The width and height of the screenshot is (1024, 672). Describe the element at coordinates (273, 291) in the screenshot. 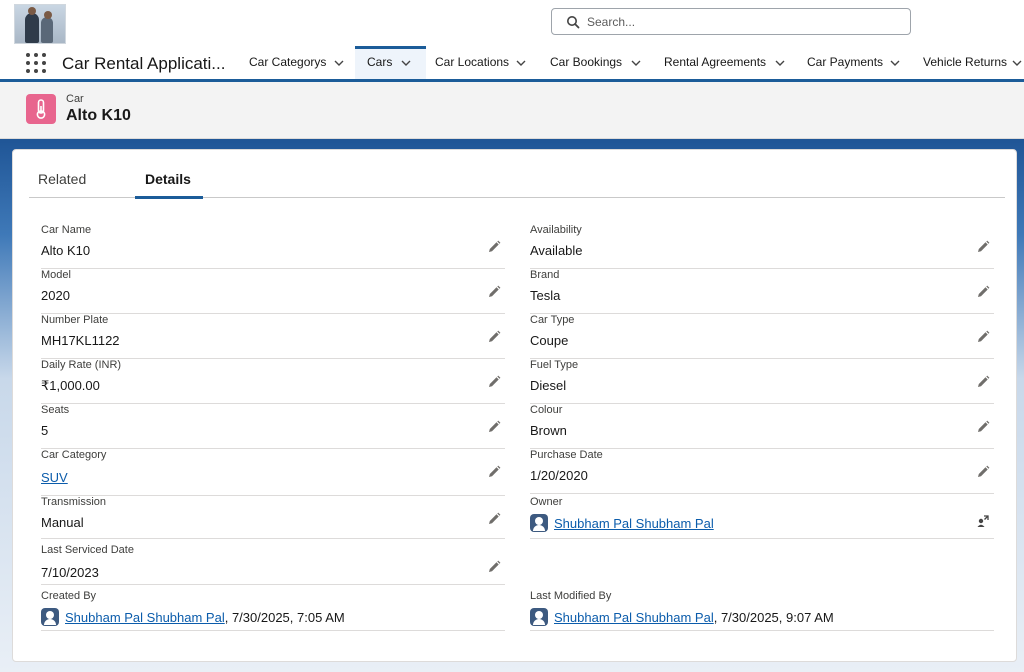

I see `field-model: Model 2020` at that location.